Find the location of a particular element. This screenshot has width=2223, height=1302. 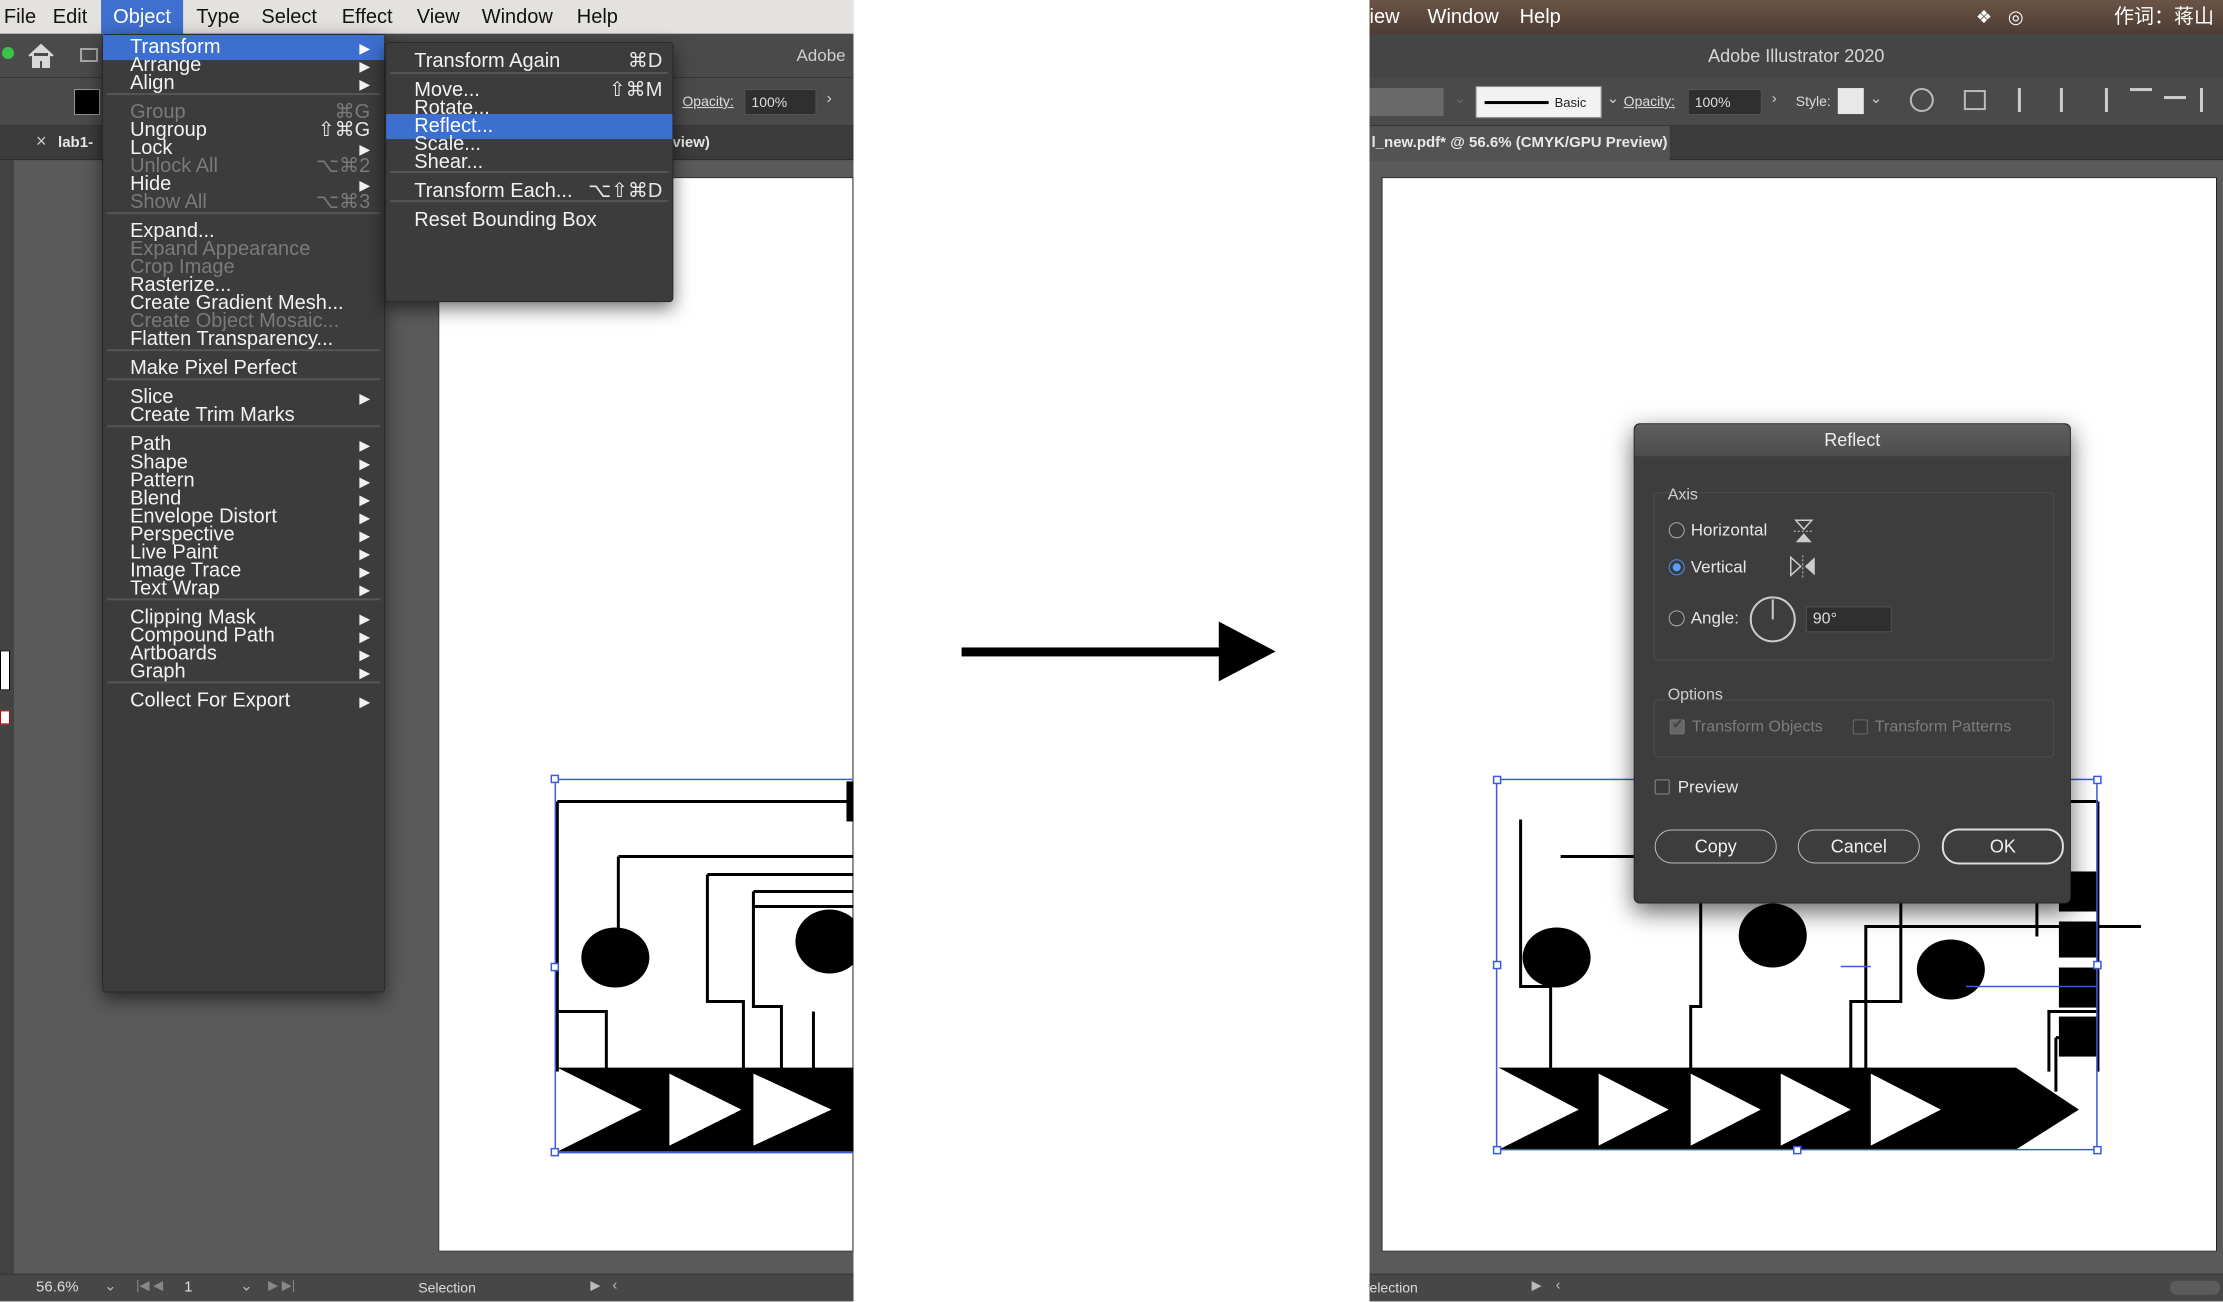

tools-panel is located at coordinates (7, 720).